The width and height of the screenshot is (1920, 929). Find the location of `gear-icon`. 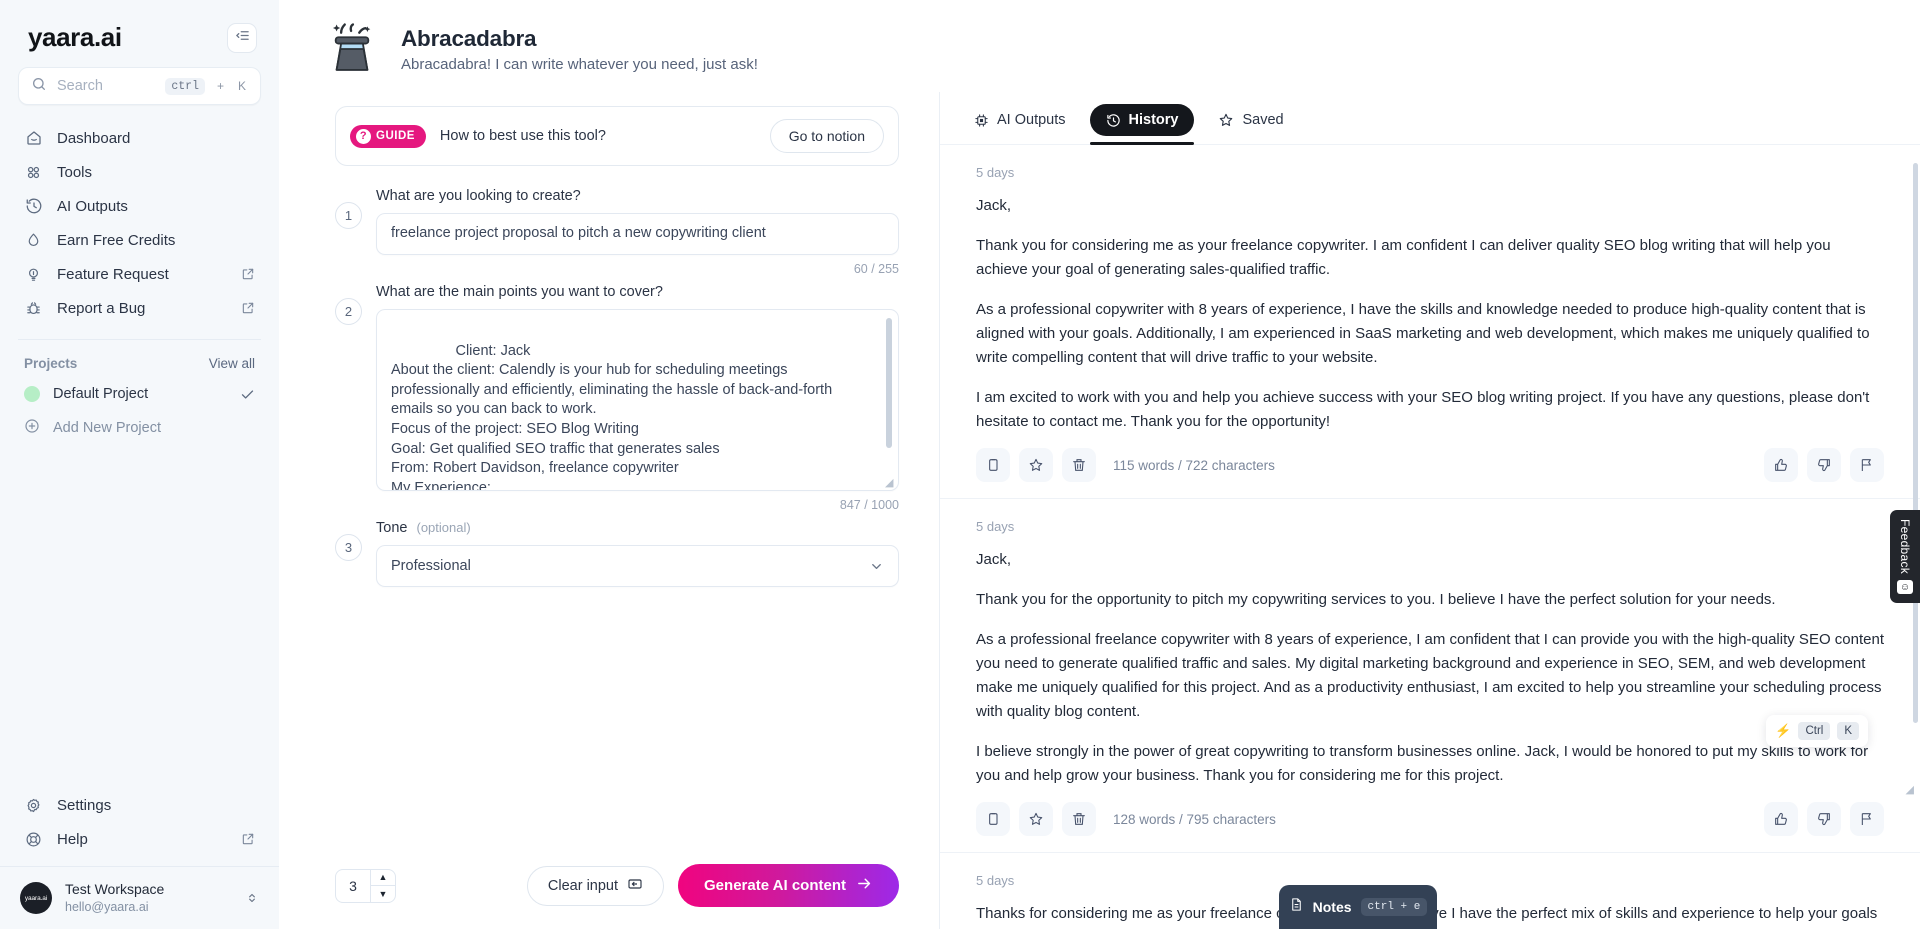

gear-icon is located at coordinates (33, 805).